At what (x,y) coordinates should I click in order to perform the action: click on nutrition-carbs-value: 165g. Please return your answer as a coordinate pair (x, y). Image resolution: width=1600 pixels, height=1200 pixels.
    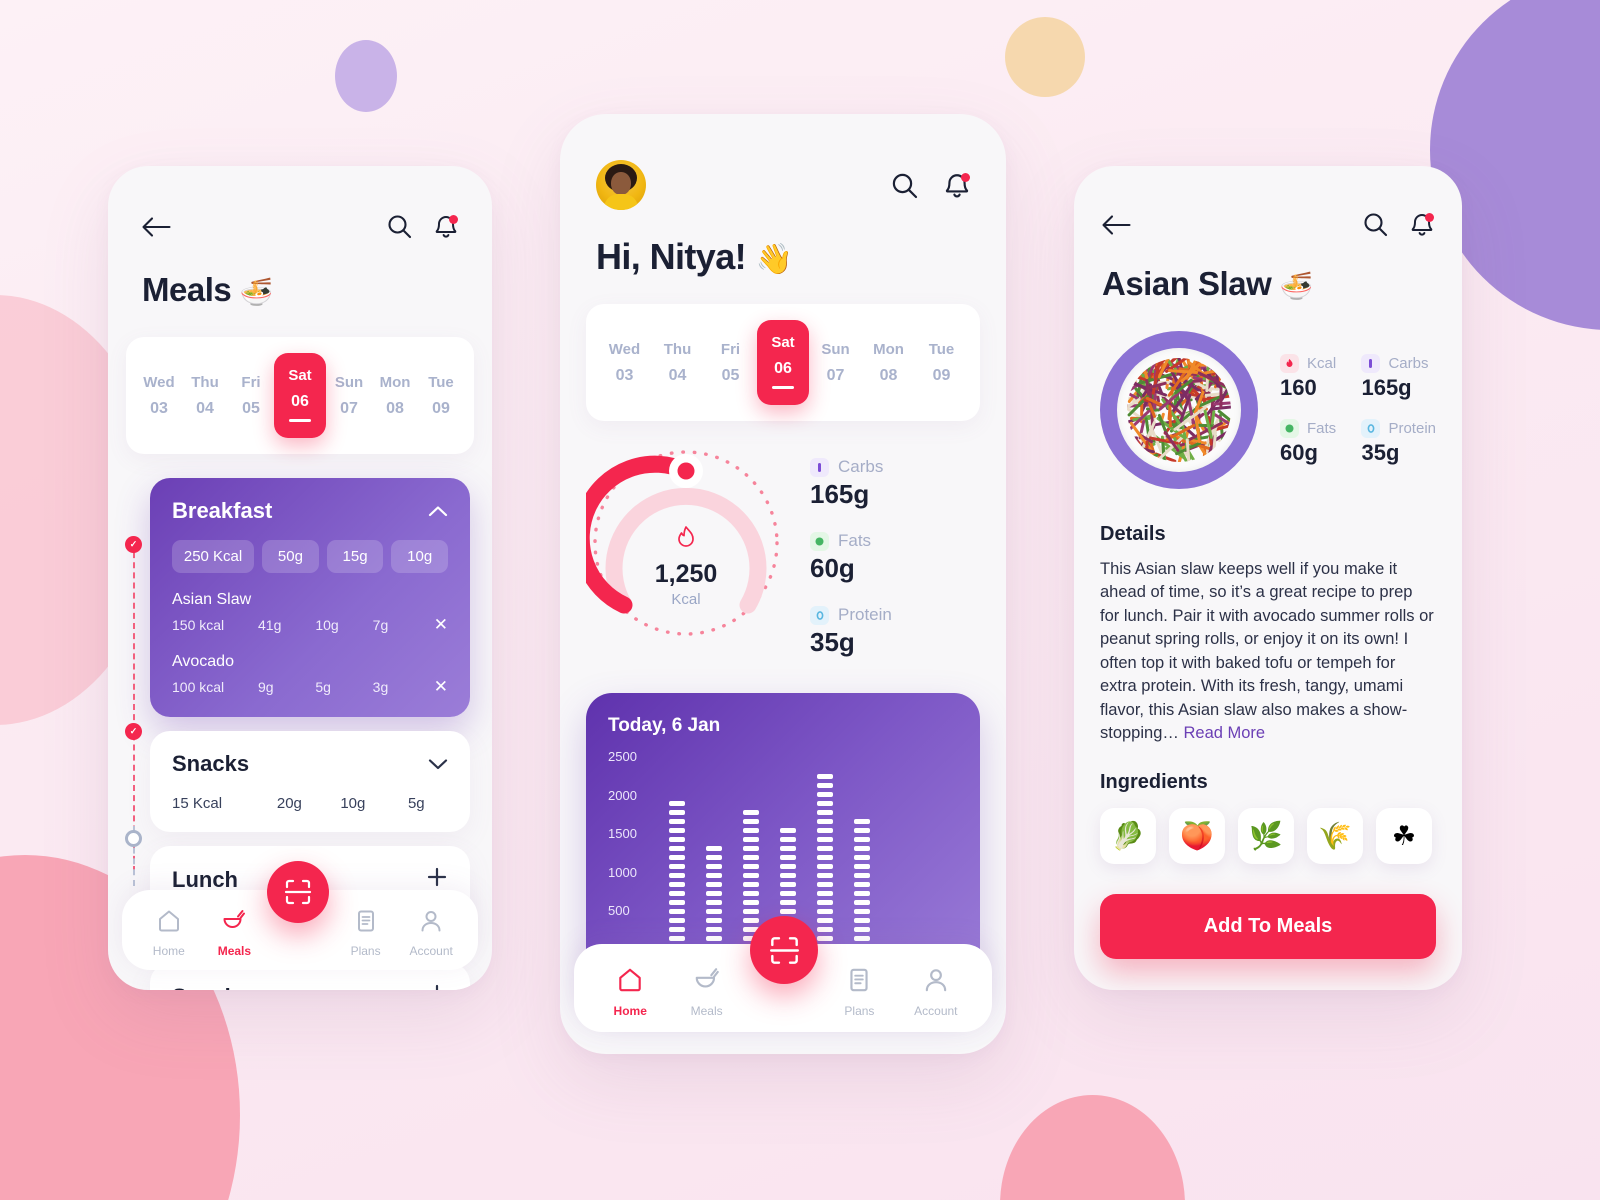
    Looking at the image, I should click on (1386, 387).